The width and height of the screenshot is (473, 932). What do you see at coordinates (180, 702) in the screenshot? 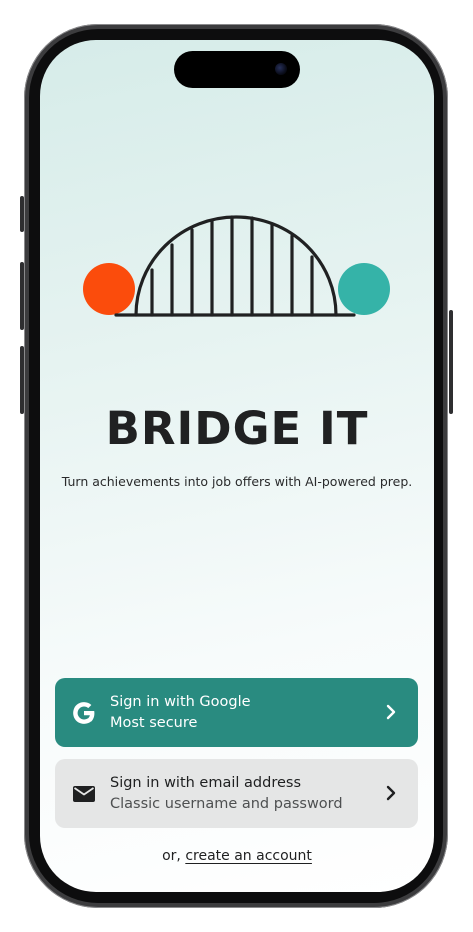
I see `google-button-label: Sign in with Google` at bounding box center [180, 702].